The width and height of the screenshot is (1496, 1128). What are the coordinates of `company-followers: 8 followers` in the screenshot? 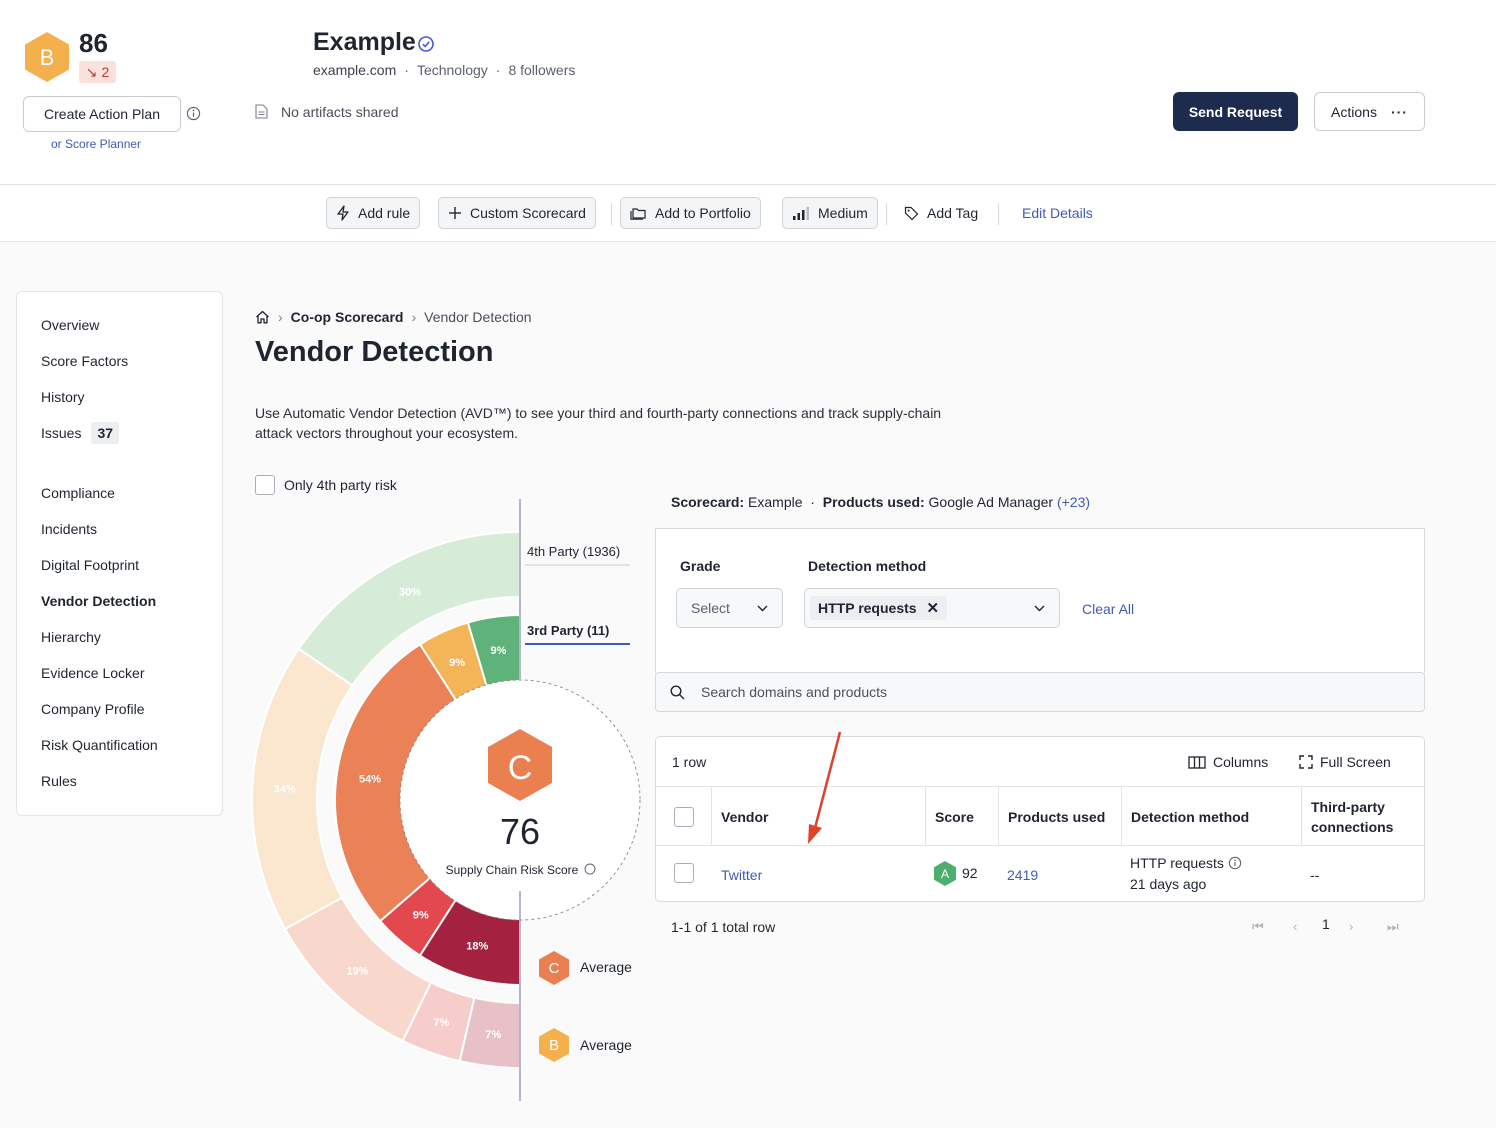 It's located at (542, 70).